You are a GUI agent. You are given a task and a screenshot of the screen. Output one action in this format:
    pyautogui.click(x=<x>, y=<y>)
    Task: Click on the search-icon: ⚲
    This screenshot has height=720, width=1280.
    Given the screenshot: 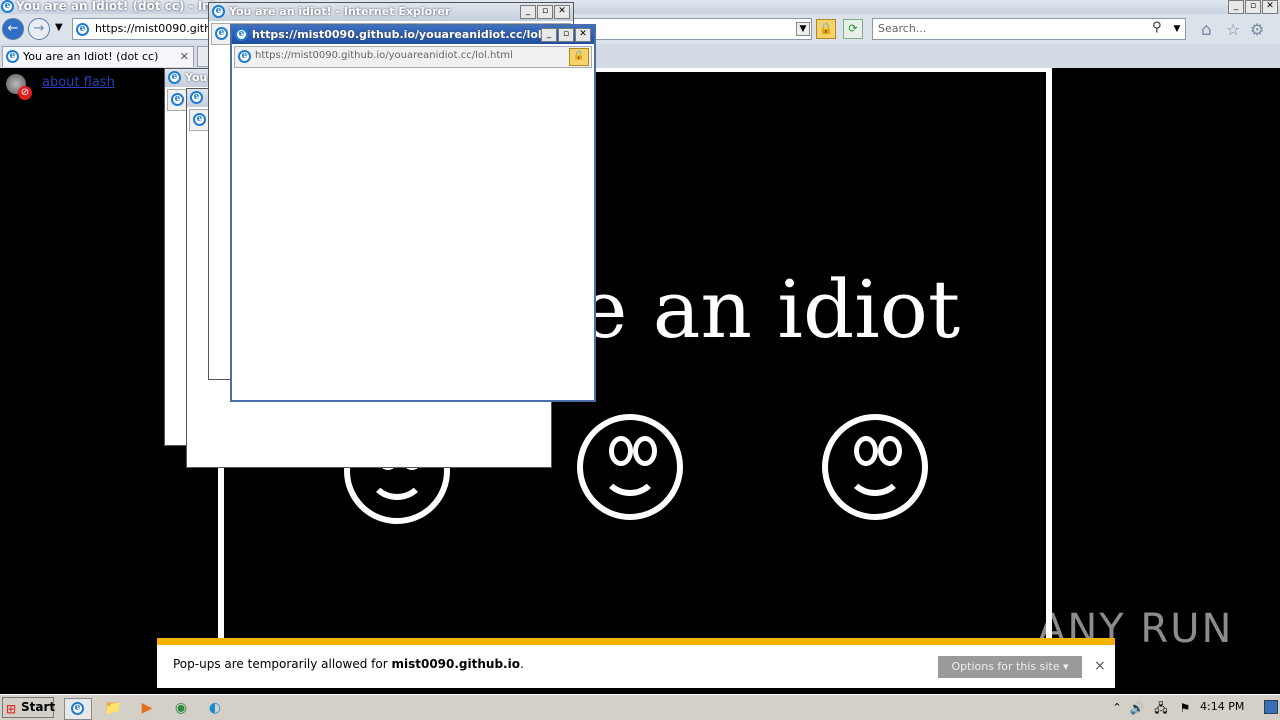 What is the action you would take?
    pyautogui.click(x=1157, y=27)
    